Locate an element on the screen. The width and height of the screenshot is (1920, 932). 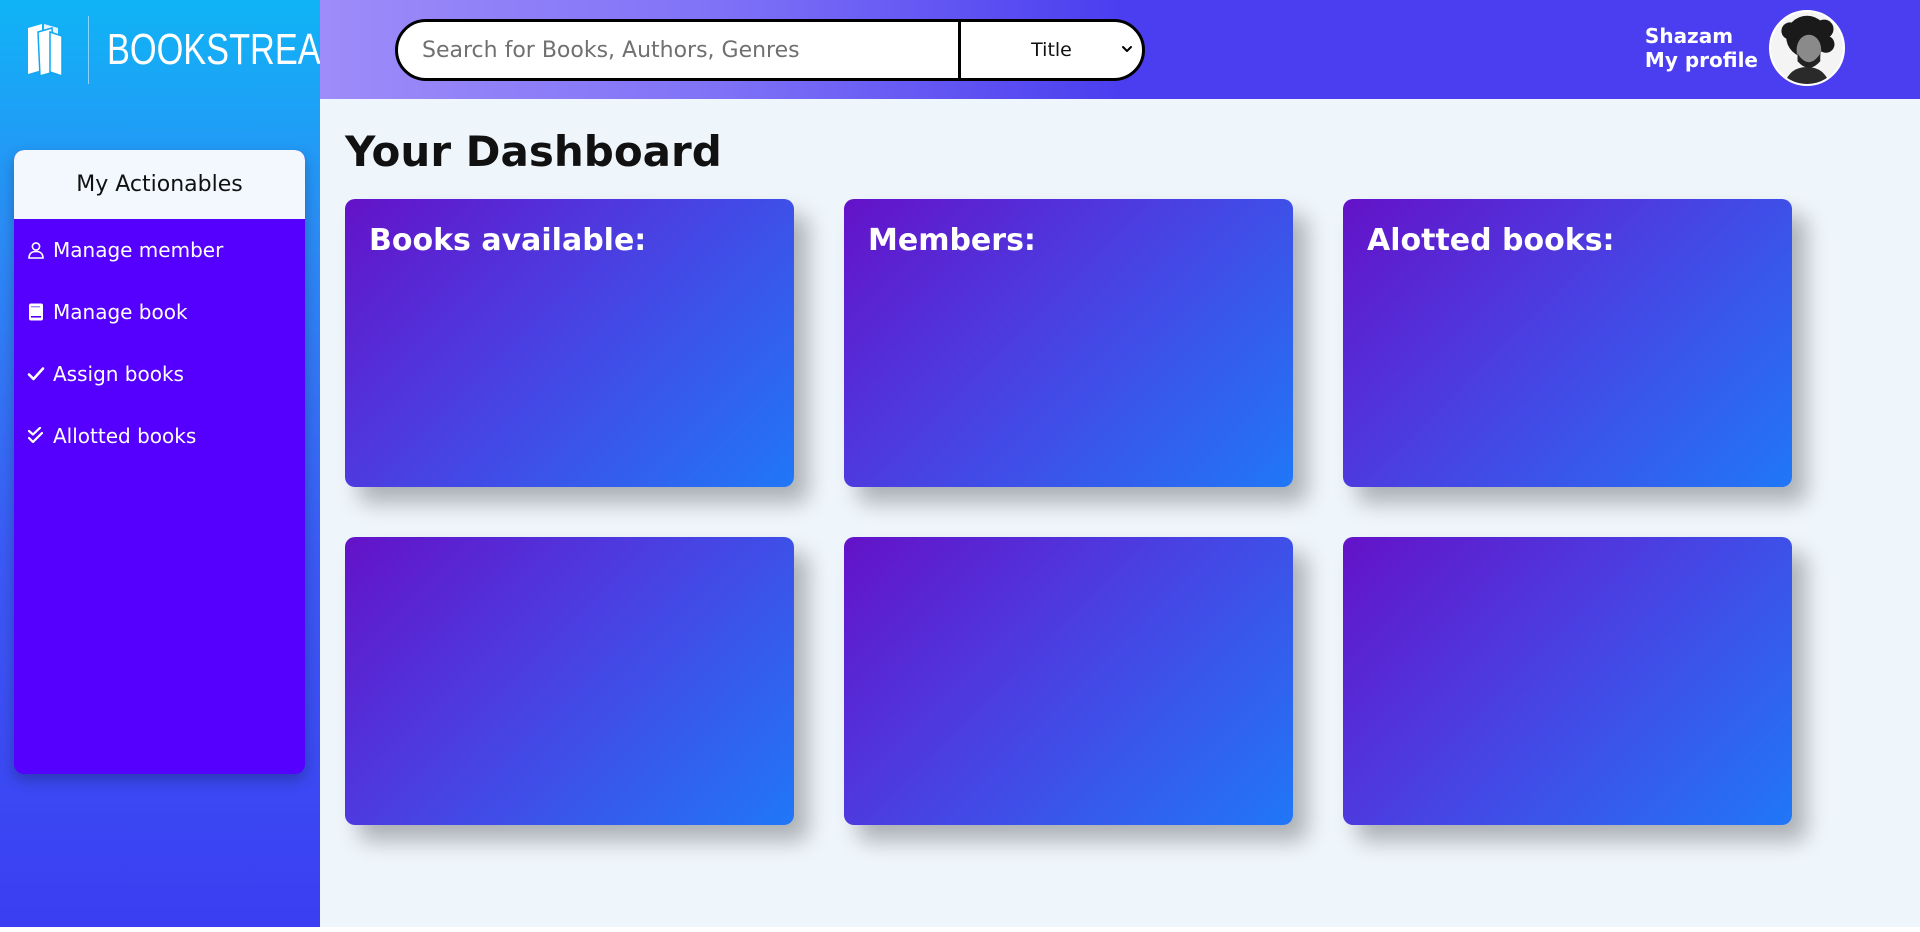
sidebar-item-manage-book: Manage book is located at coordinates (159, 312).